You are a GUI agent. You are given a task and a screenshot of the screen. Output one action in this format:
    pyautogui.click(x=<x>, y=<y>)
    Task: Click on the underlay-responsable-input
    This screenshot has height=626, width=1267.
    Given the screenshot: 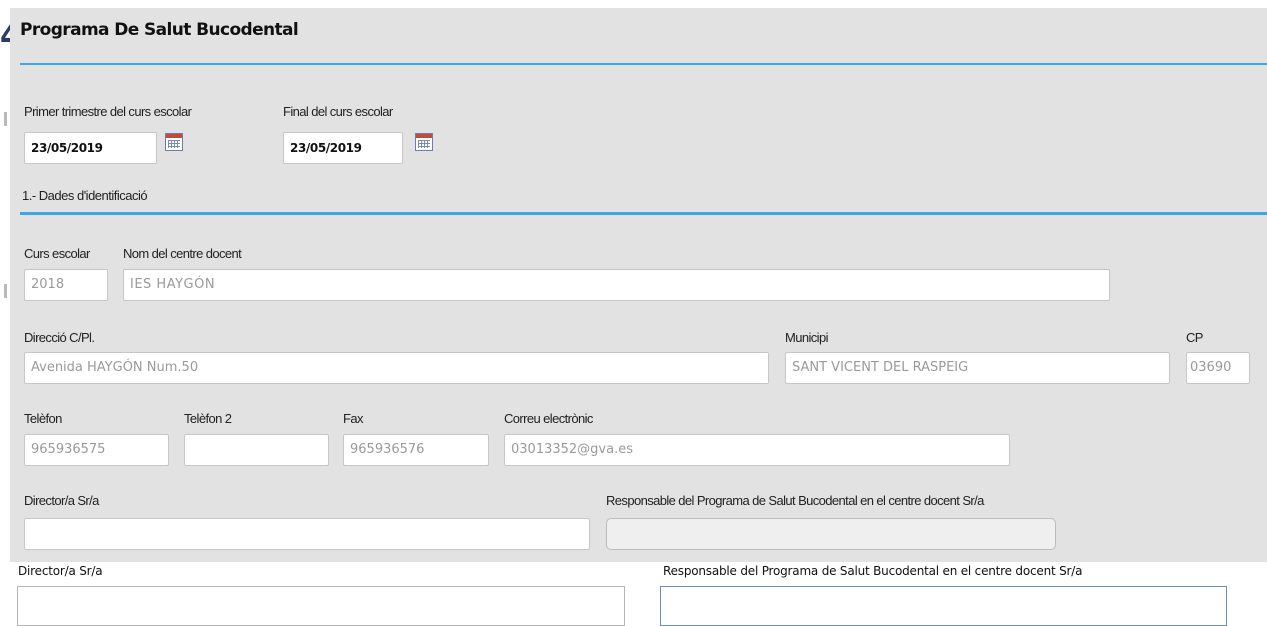 What is the action you would take?
    pyautogui.click(x=943, y=606)
    